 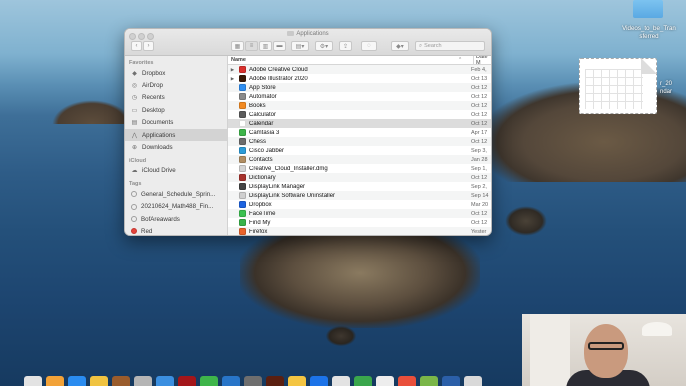 What do you see at coordinates (176, 73) in the screenshot?
I see `sidebar-item-dropbox: ◆ Dropbox` at bounding box center [176, 73].